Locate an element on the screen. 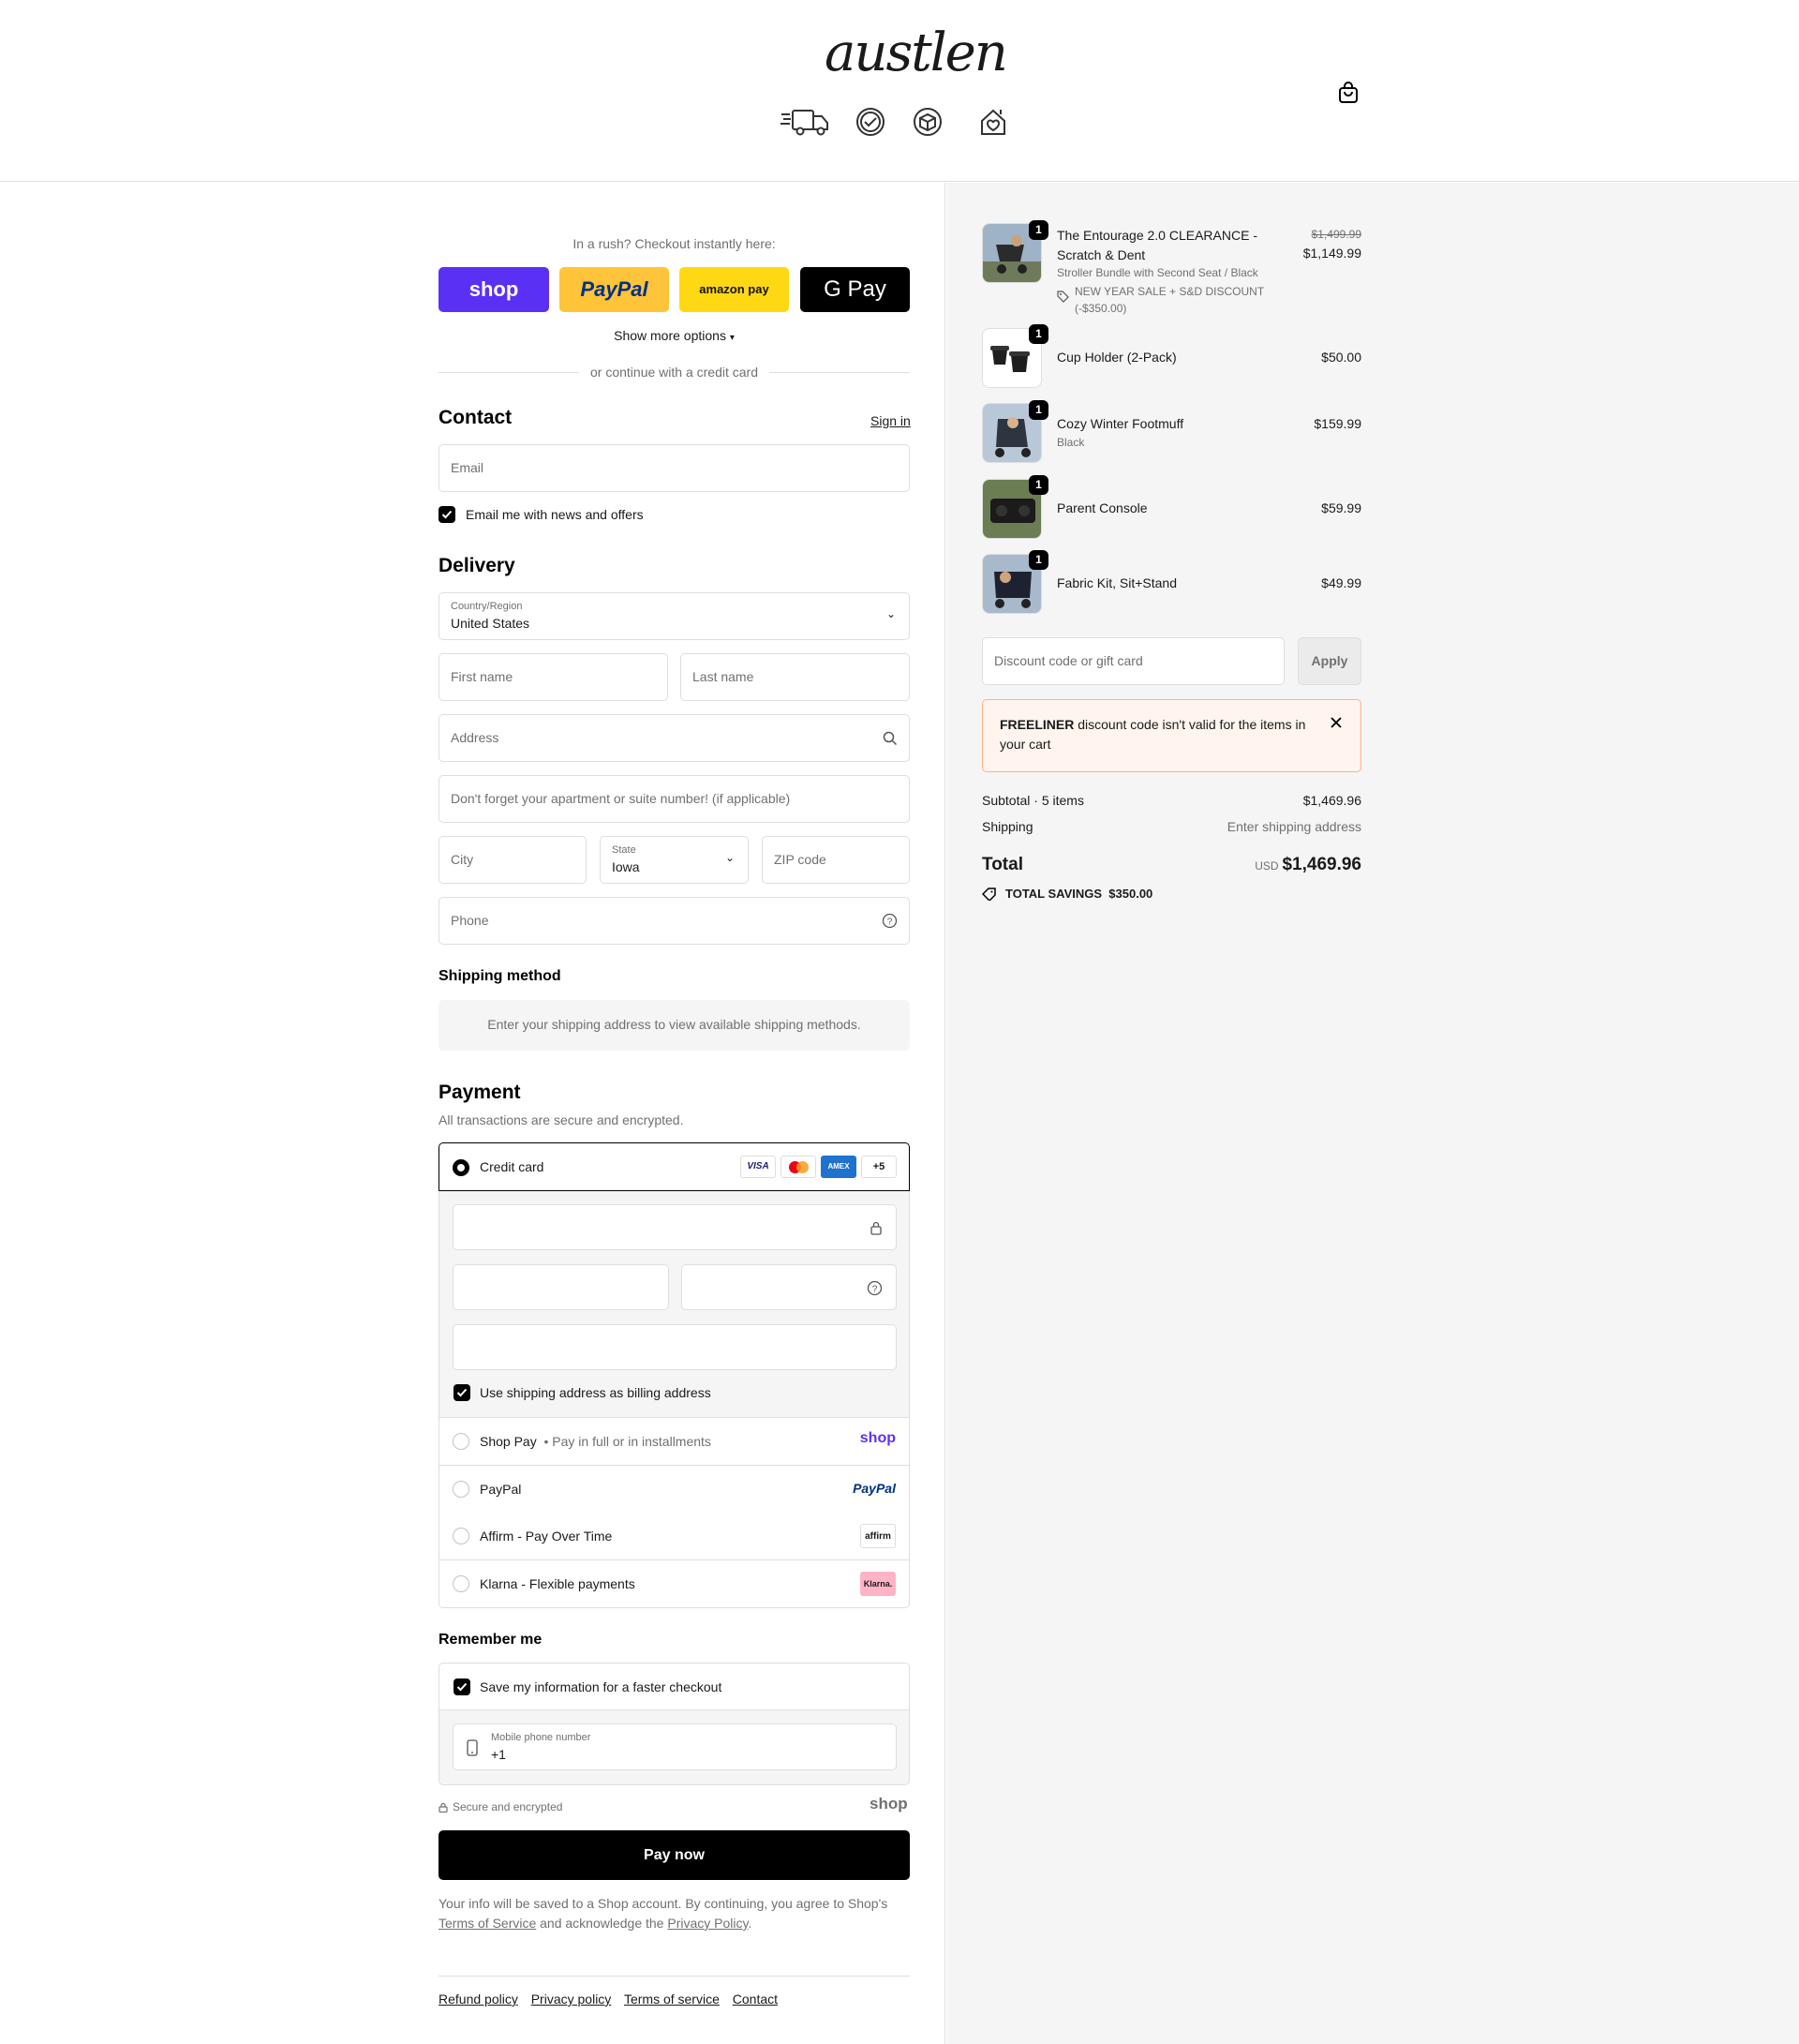 The image size is (1799, 2044). billing-same-checkbox is located at coordinates (461, 1393).